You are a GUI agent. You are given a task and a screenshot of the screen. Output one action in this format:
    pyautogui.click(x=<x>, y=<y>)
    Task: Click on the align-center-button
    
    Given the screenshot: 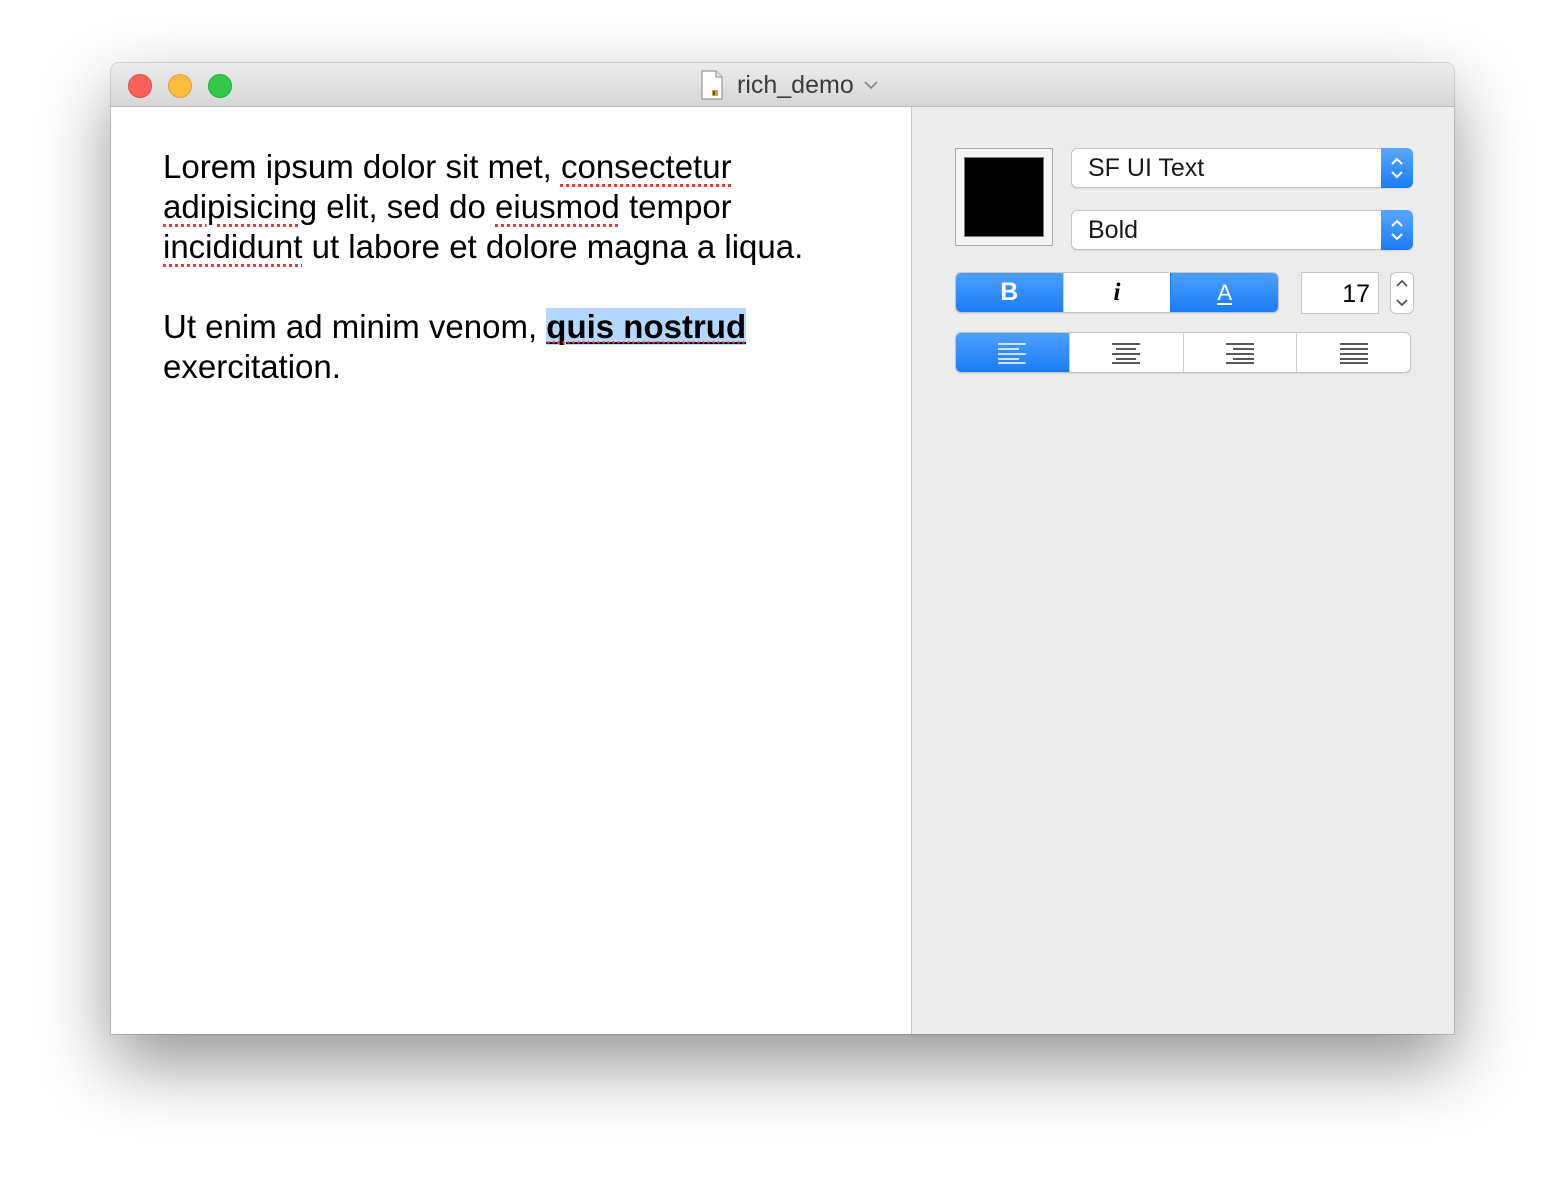 What is the action you would take?
    pyautogui.click(x=1125, y=352)
    